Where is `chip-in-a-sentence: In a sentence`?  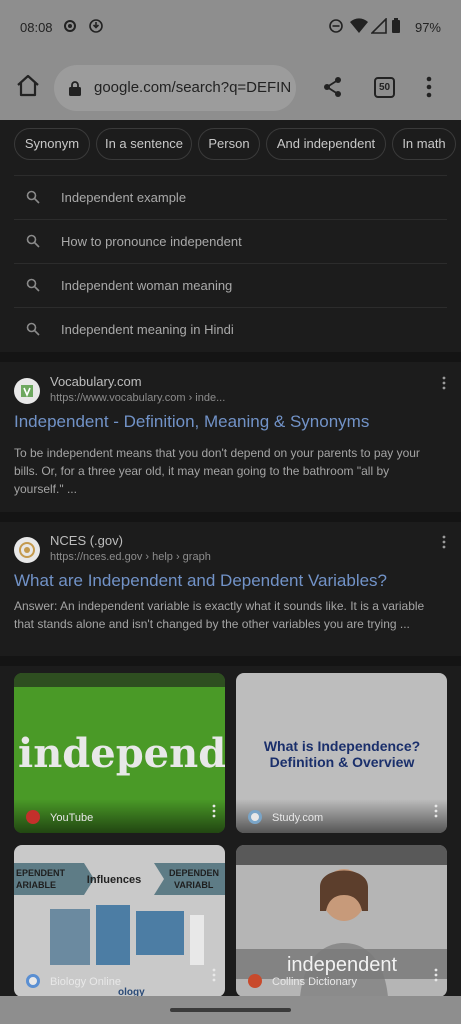
chip-in-a-sentence: In a sentence is located at coordinates (144, 144).